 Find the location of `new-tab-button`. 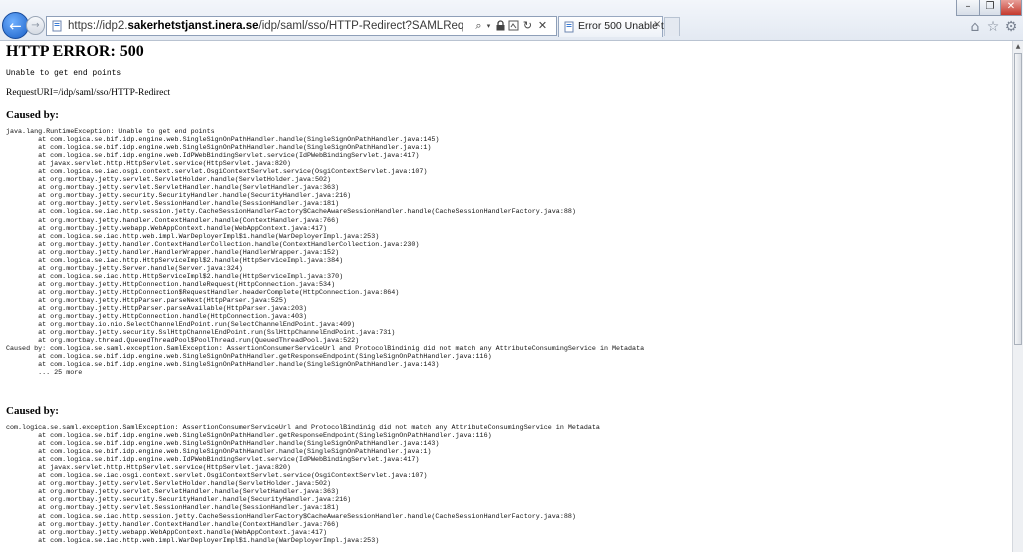

new-tab-button is located at coordinates (672, 26).